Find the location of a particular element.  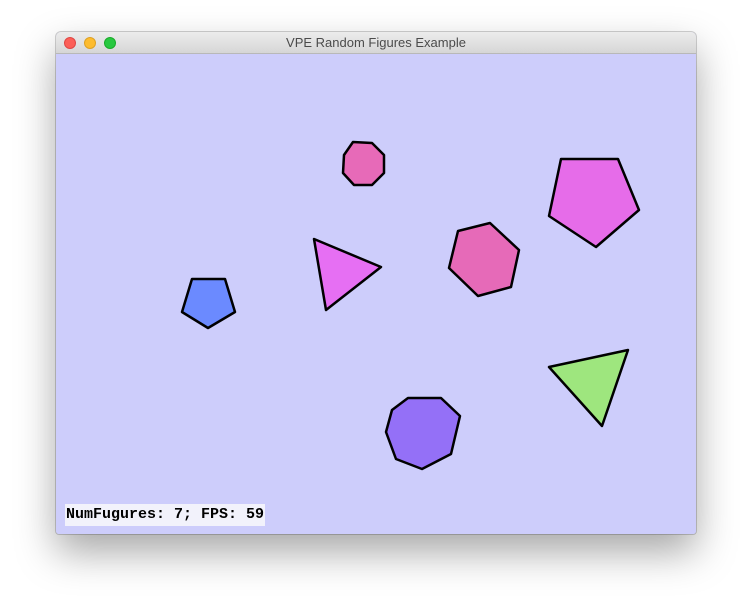

title-bar: VPE Random Figures Example is located at coordinates (376, 43).